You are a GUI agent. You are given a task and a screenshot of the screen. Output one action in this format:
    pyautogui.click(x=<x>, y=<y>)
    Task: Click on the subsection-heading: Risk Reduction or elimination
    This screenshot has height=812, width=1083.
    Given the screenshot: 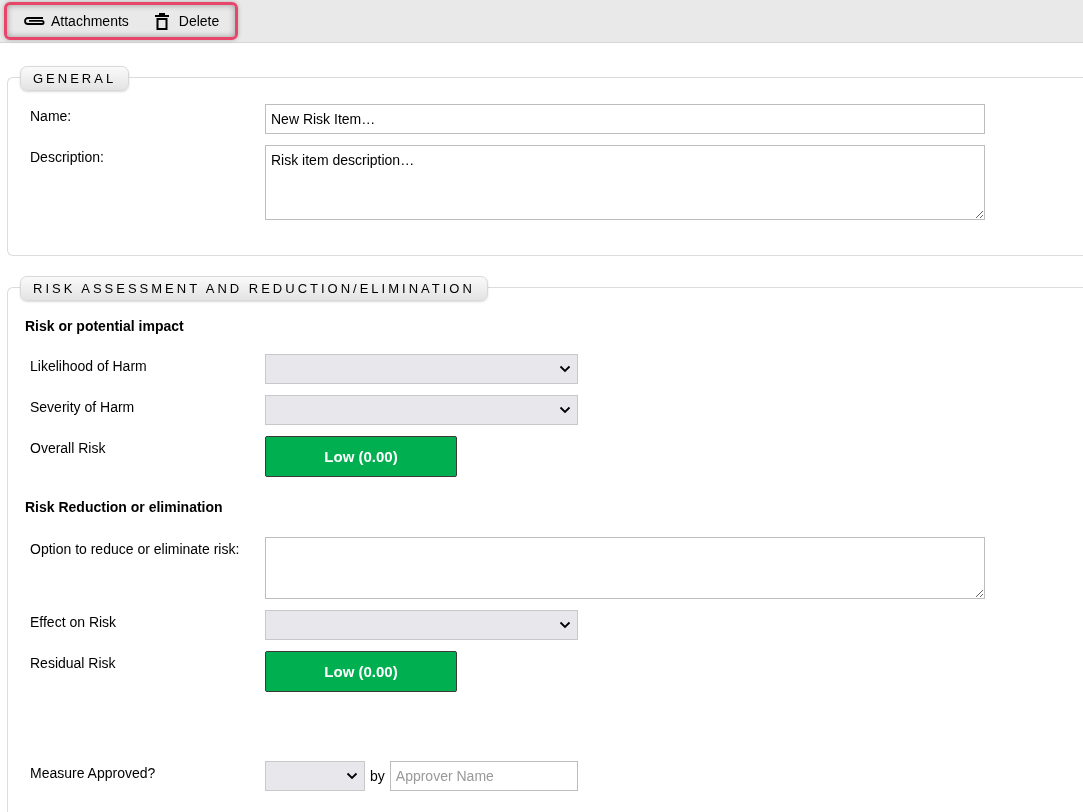 What is the action you would take?
    pyautogui.click(x=124, y=507)
    